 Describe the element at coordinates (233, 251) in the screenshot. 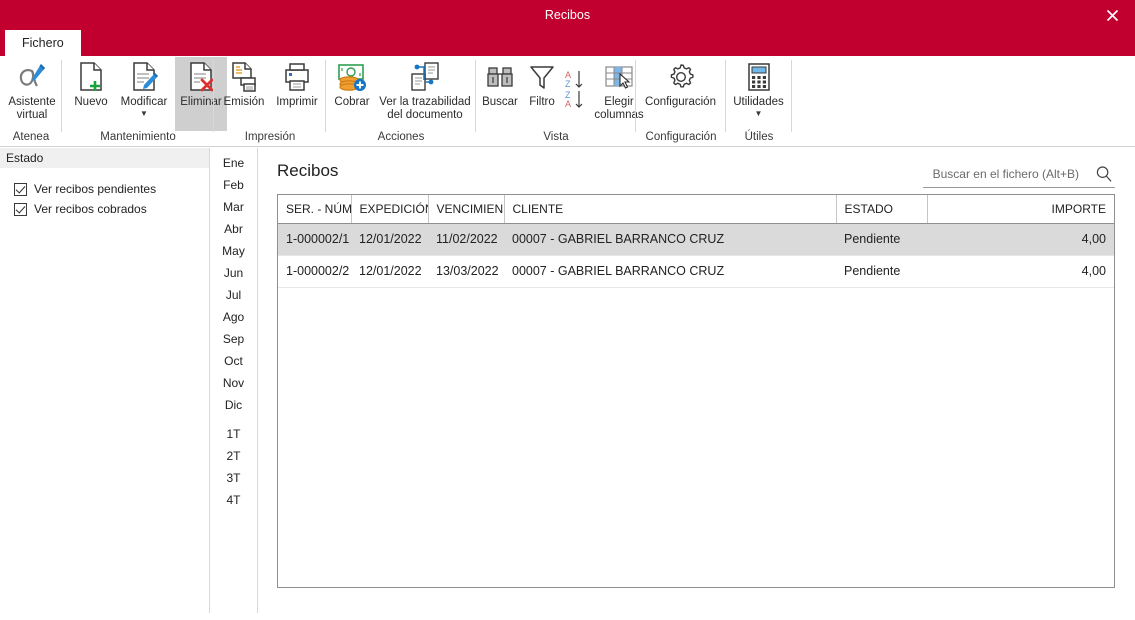

I see `period-item-may: May` at that location.